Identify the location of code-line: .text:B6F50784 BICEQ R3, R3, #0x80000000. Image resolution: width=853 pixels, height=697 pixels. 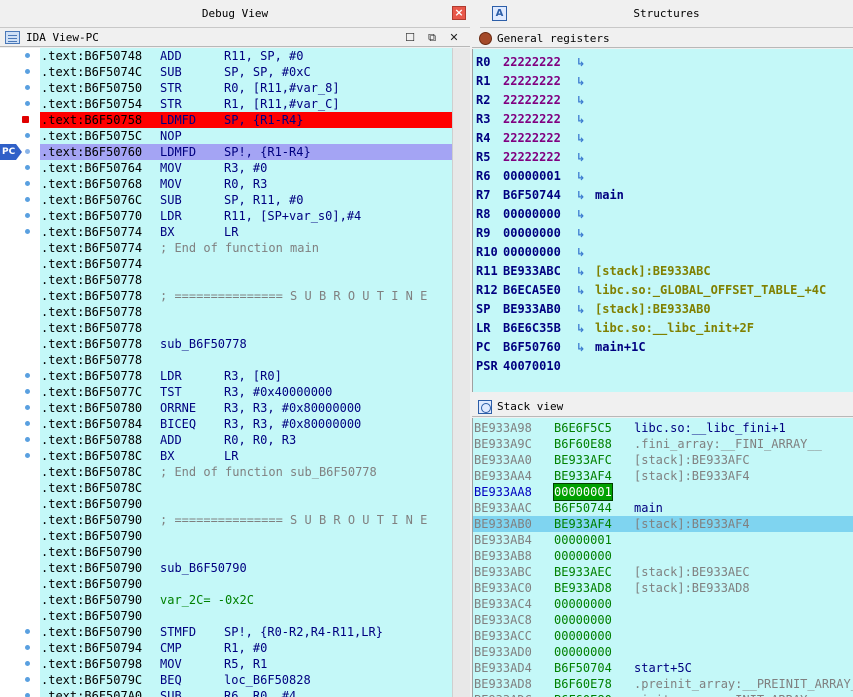
(246, 424).